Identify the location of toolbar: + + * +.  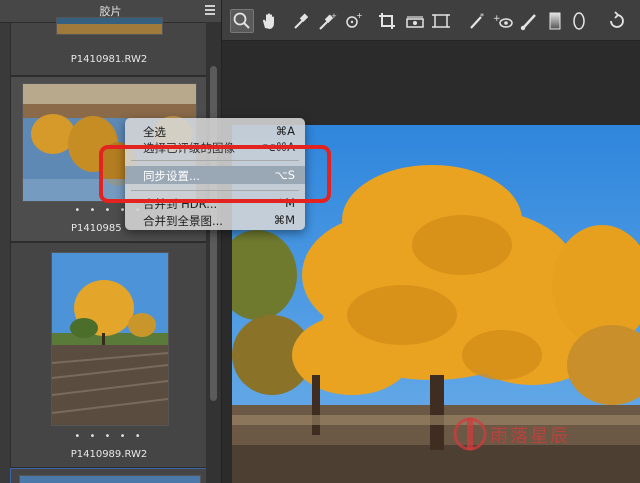
(431, 20).